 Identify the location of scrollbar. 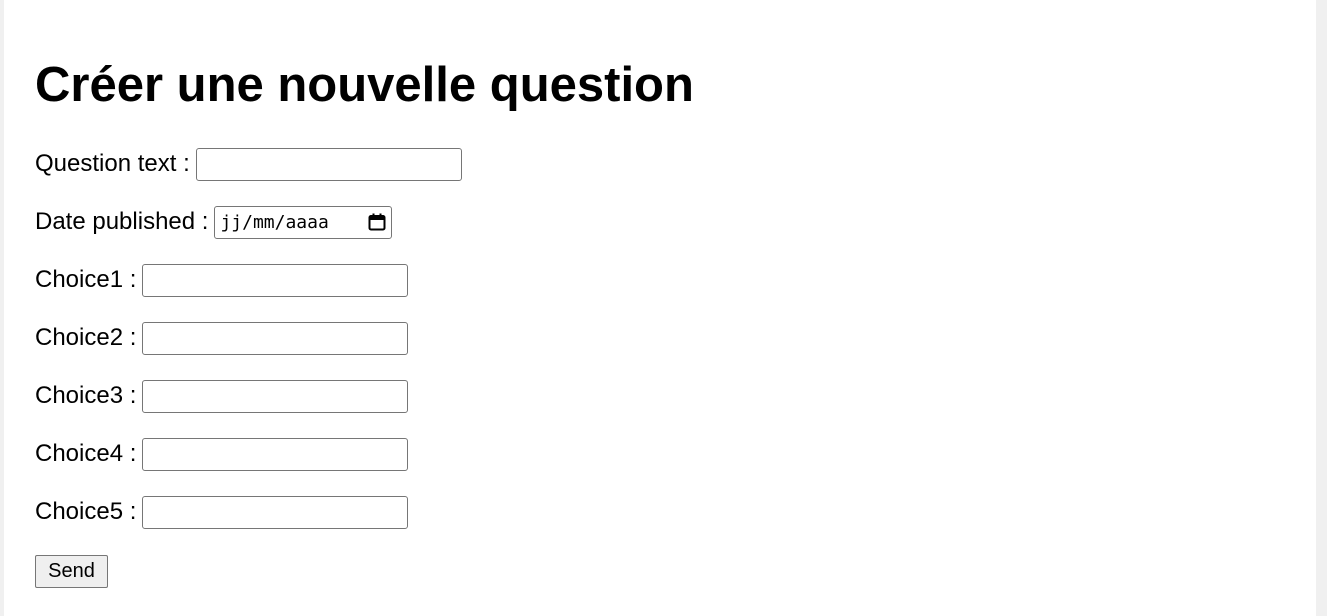
(1321, 308).